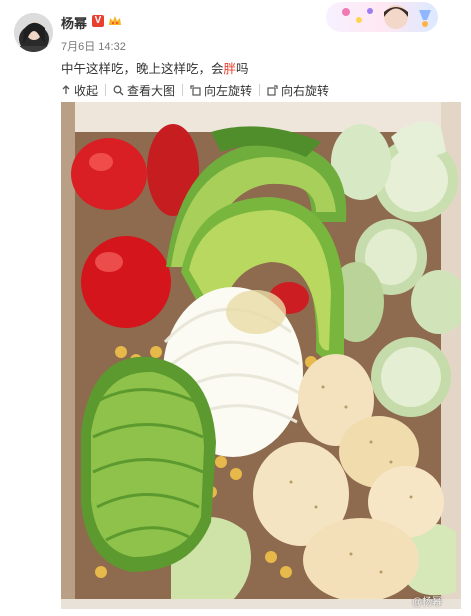 The height and width of the screenshot is (616, 471). What do you see at coordinates (230, 69) in the screenshot?
I see `post-text-highlight: 胖` at bounding box center [230, 69].